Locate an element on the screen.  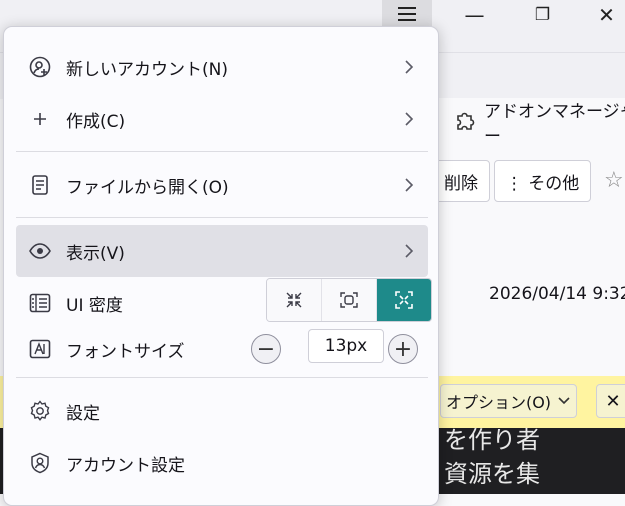
density-toggle-group is located at coordinates (349, 300).